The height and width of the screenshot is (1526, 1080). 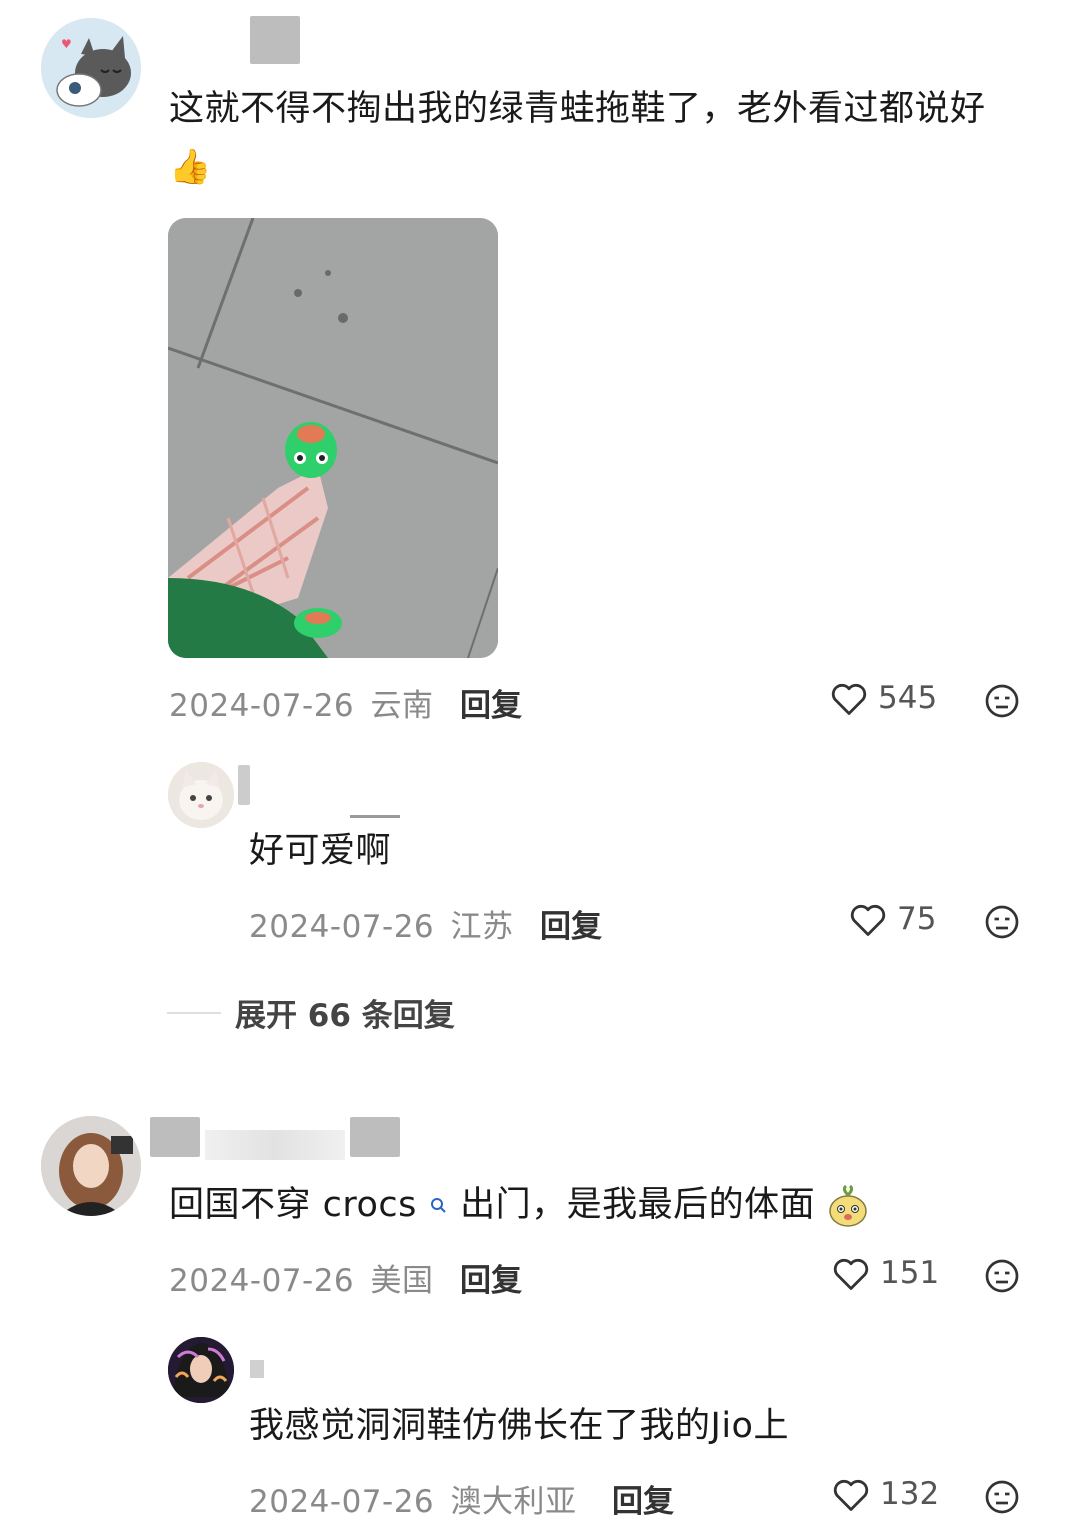 I want to click on comment-image, so click(x=333, y=438).